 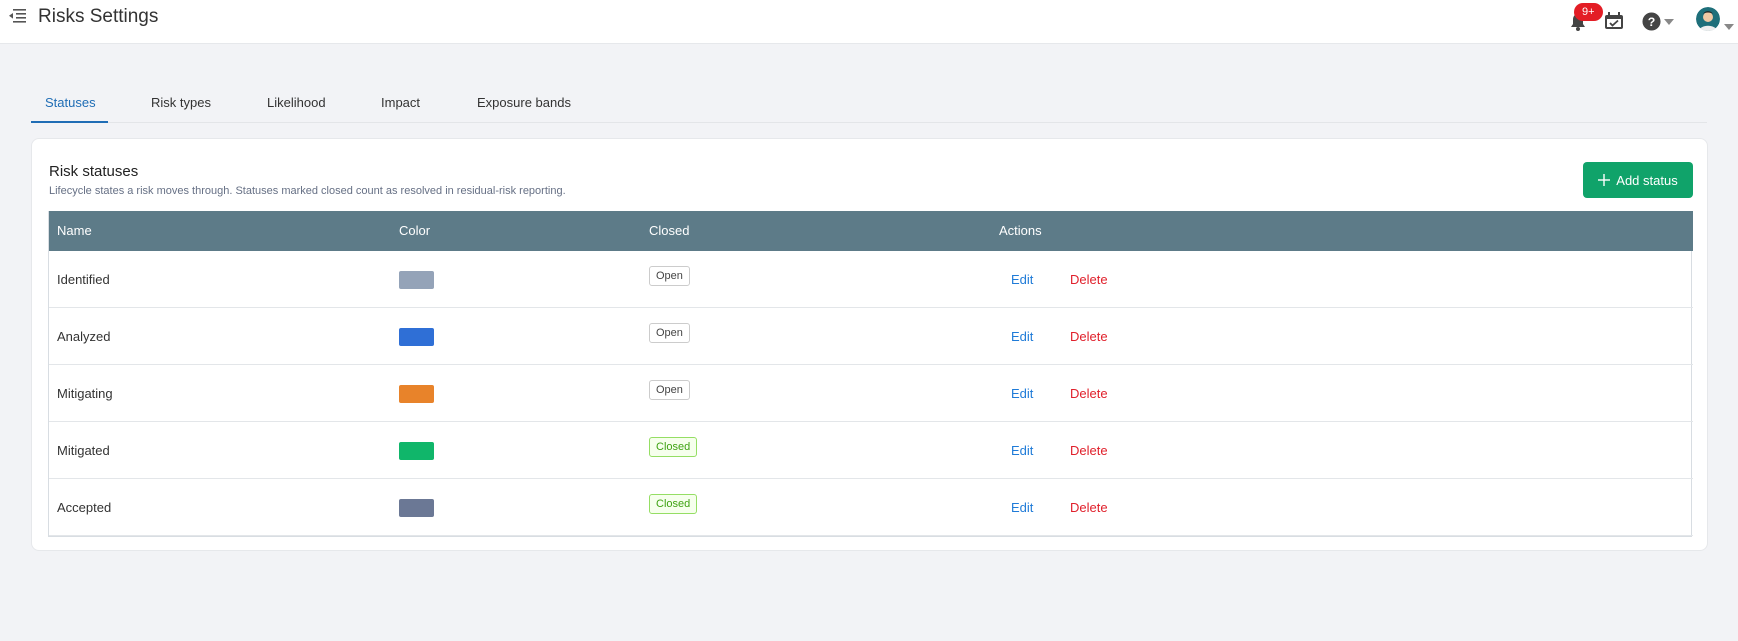 What do you see at coordinates (94, 171) in the screenshot?
I see `card-title: Risk statuses` at bounding box center [94, 171].